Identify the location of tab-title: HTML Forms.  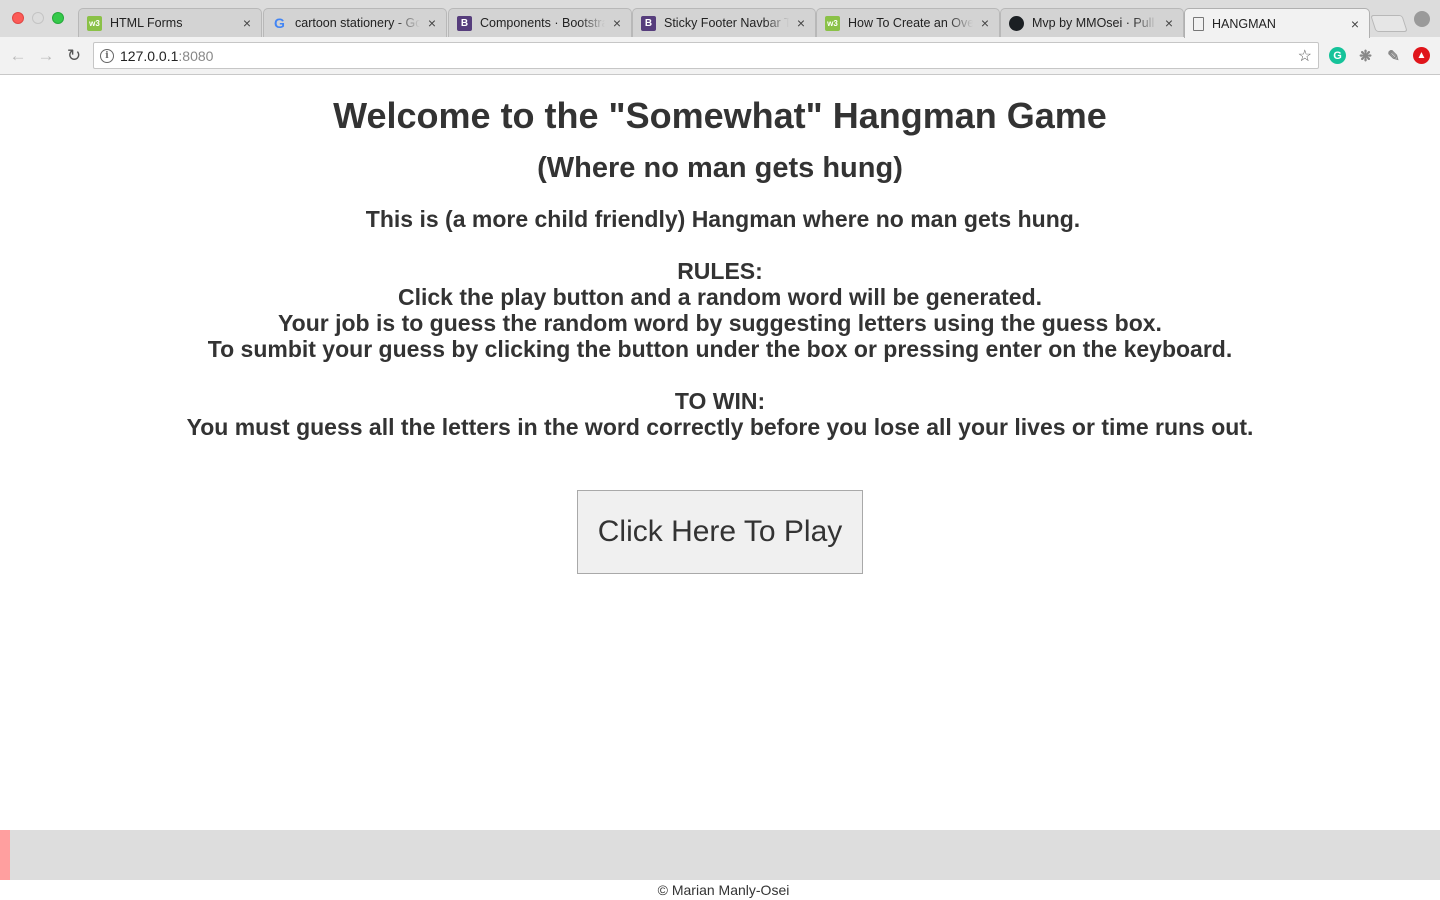
(146, 23).